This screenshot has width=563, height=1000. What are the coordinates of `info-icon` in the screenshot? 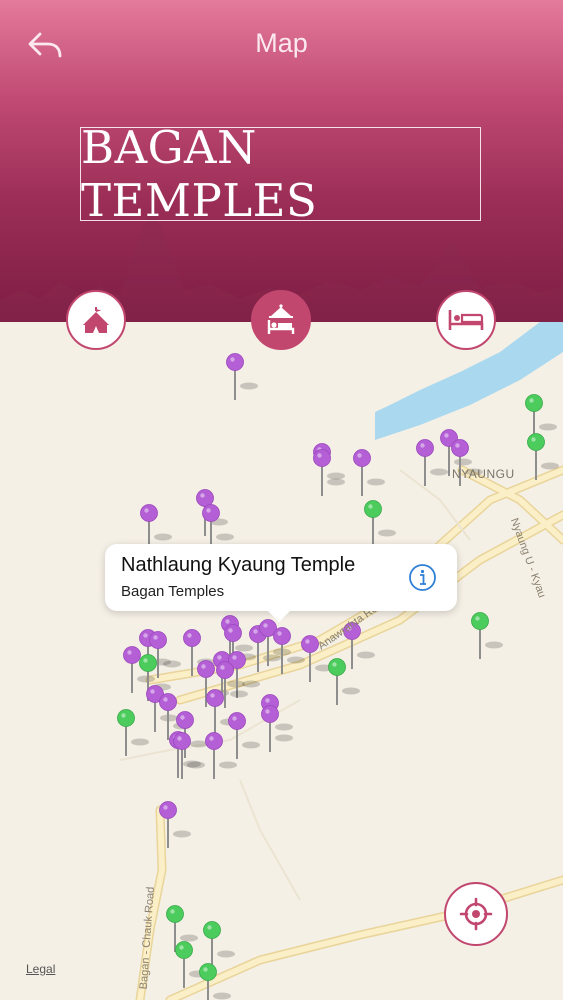 It's located at (422, 577).